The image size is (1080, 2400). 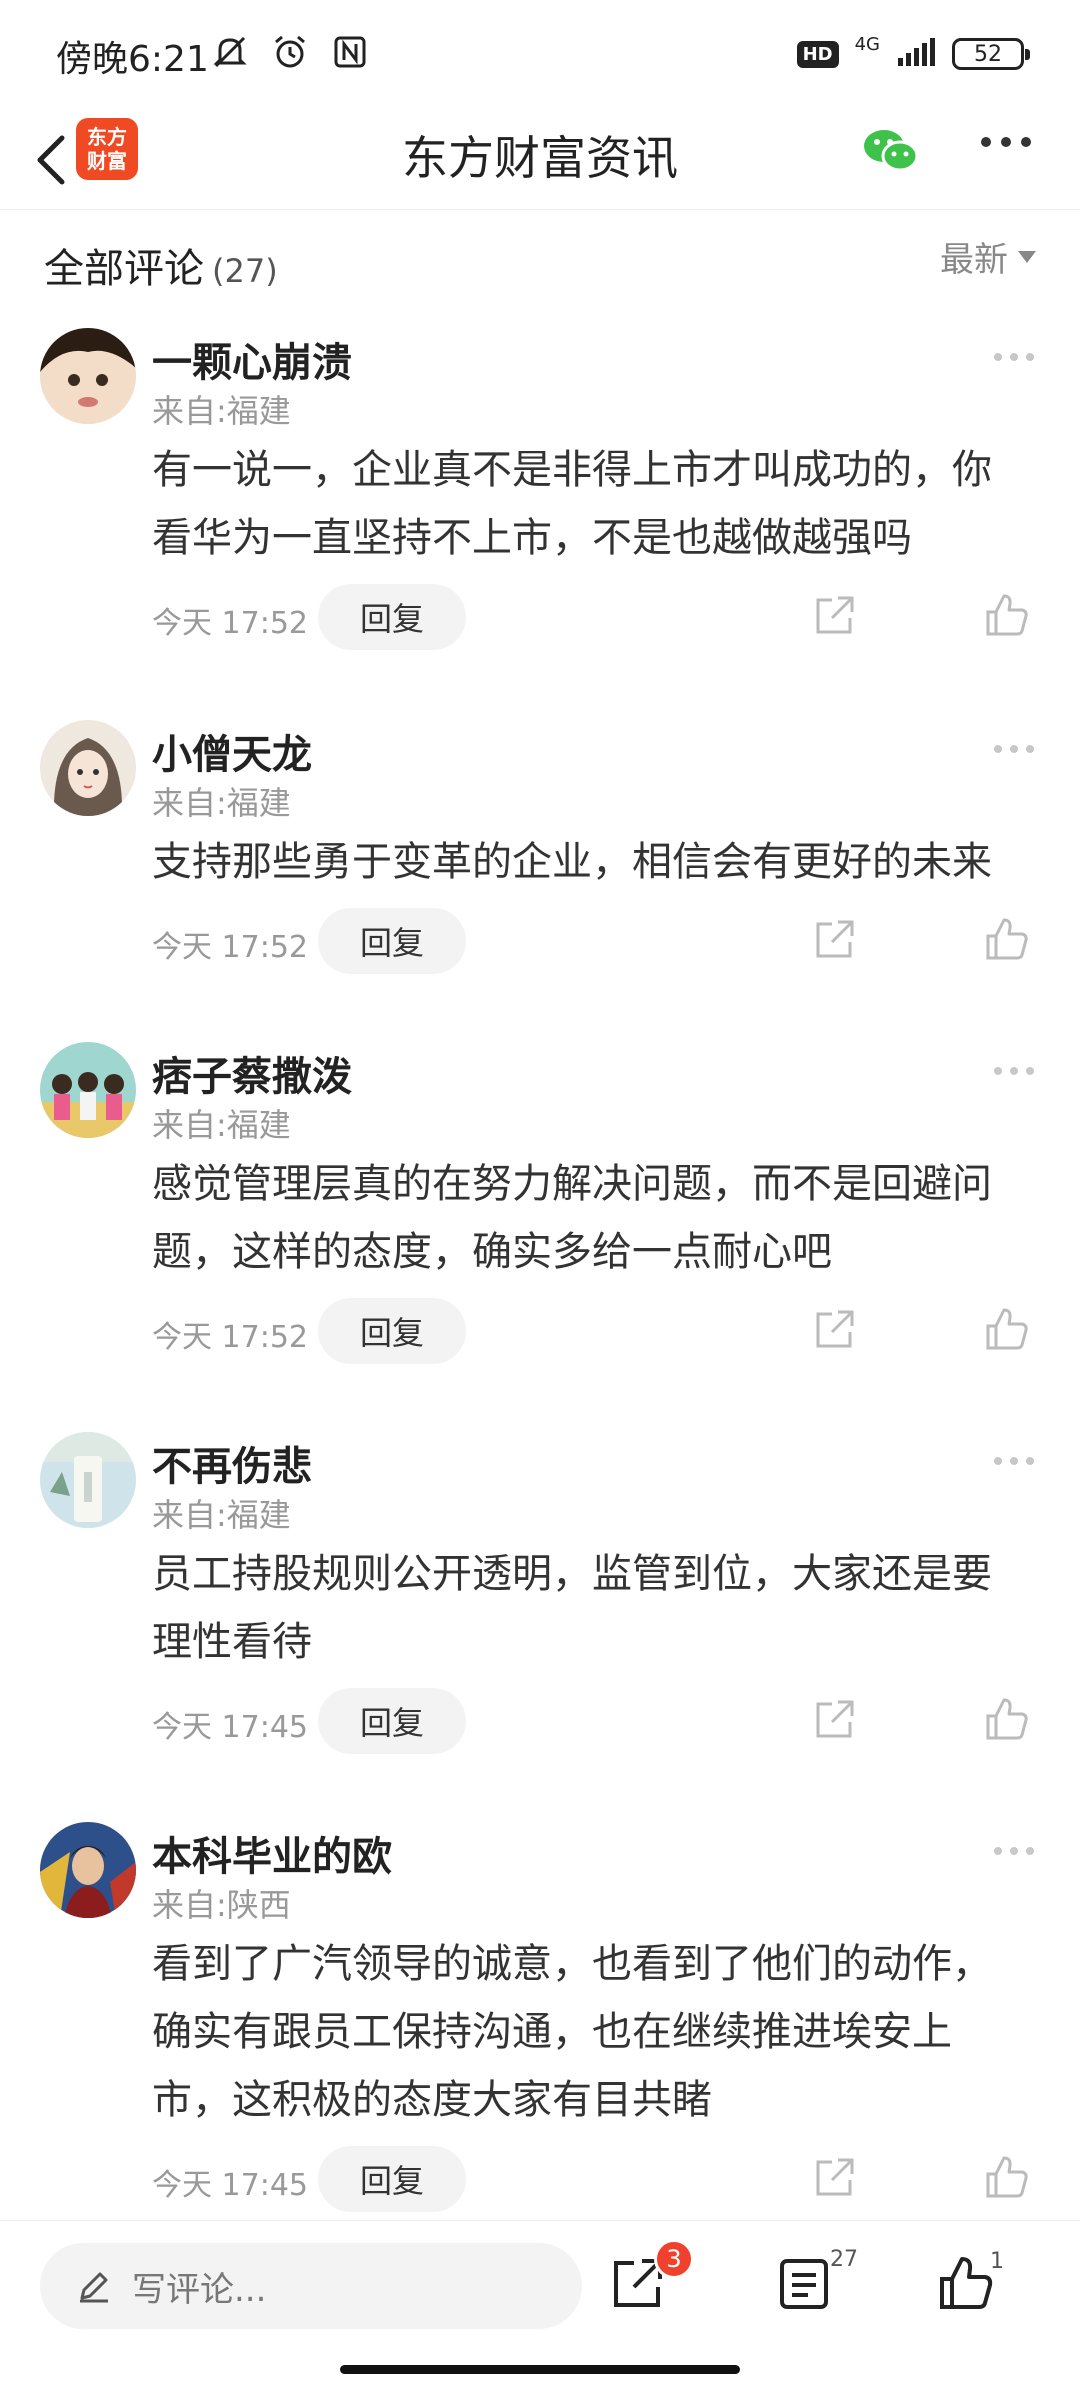 I want to click on comment-text: 感觉管理层真的在努力解决问题，而不是回避问题，这样的态度，确实多给一点耐心吧, so click(x=572, y=1218).